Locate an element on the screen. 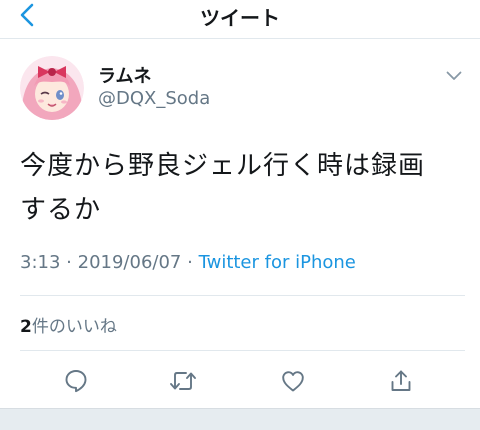  author-display-name: ラムネ is located at coordinates (124, 75).